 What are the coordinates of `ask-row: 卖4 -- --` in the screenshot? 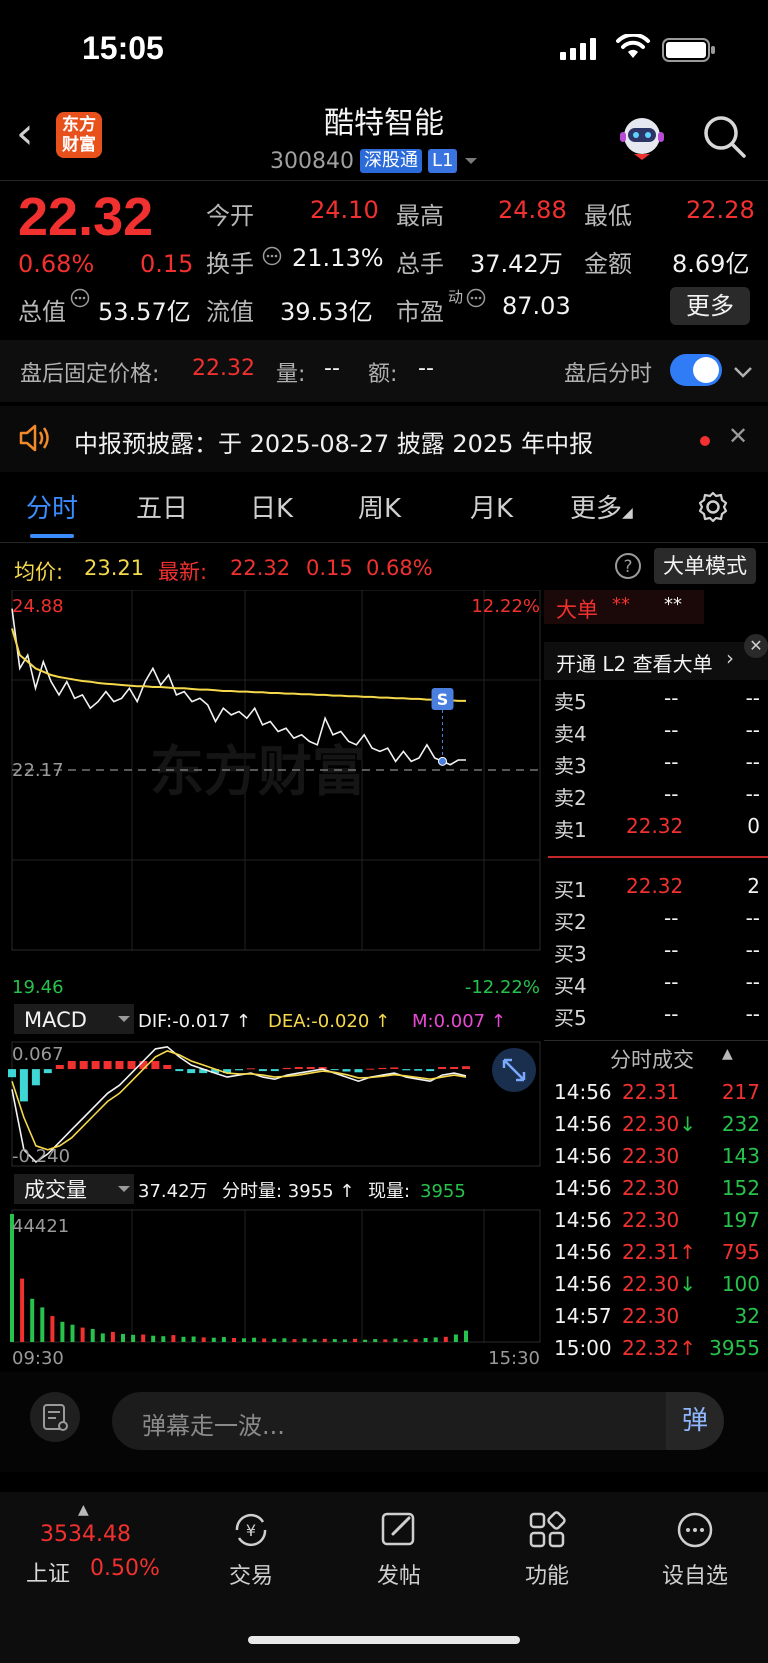 It's located at (656, 734).